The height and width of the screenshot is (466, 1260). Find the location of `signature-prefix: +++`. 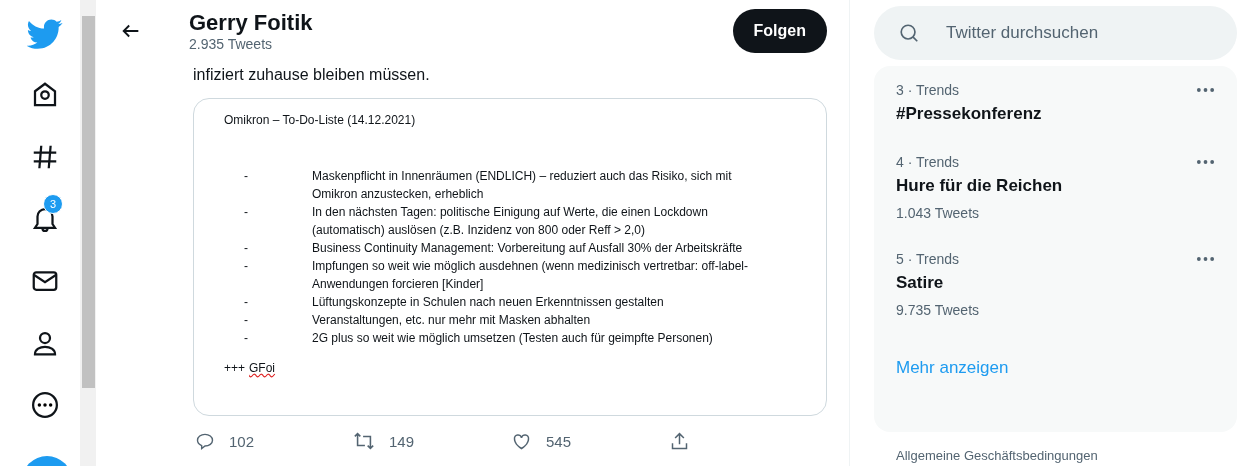

signature-prefix: +++ is located at coordinates (235, 368).